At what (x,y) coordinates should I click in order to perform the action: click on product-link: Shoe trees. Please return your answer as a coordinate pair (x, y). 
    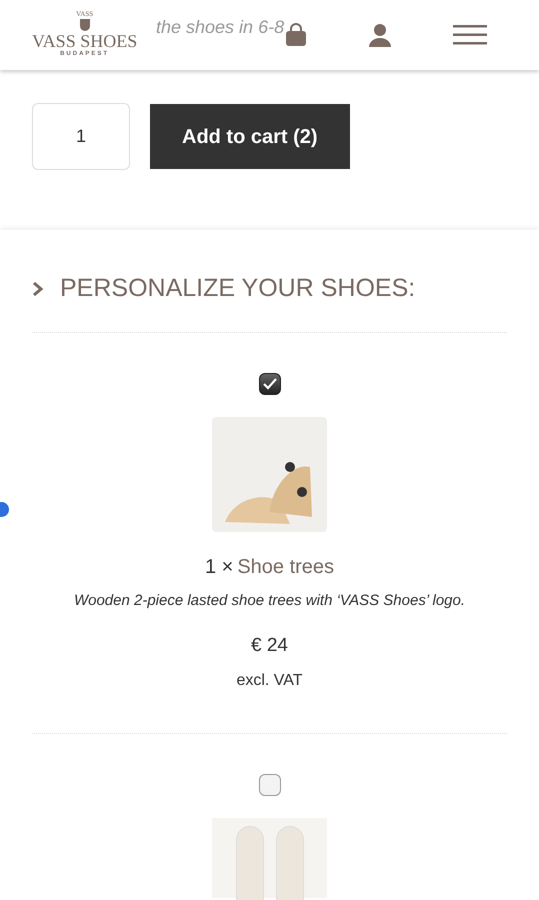
    Looking at the image, I should click on (285, 567).